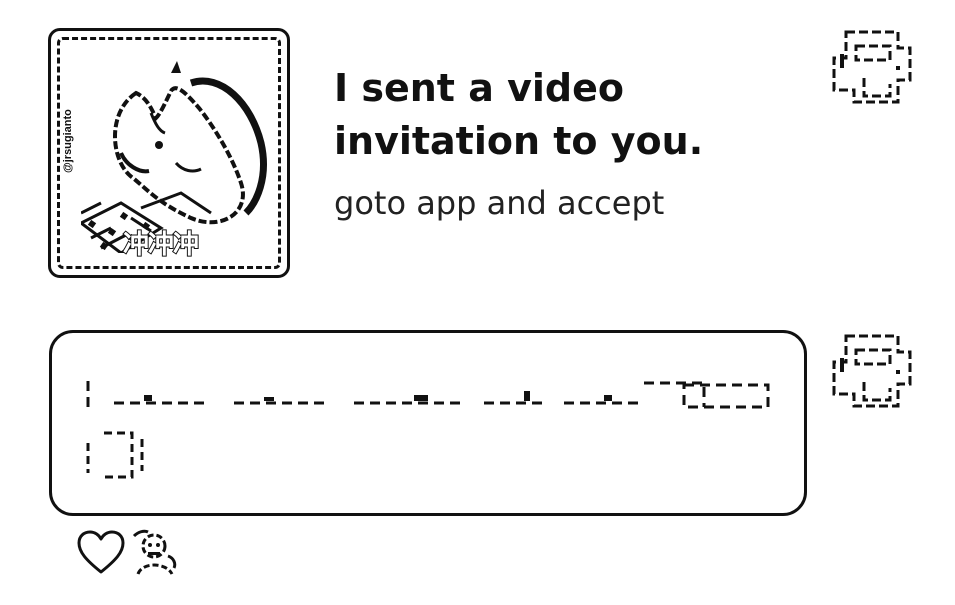  What do you see at coordinates (872, 368) in the screenshot?
I see `sender-avatar-repeat` at bounding box center [872, 368].